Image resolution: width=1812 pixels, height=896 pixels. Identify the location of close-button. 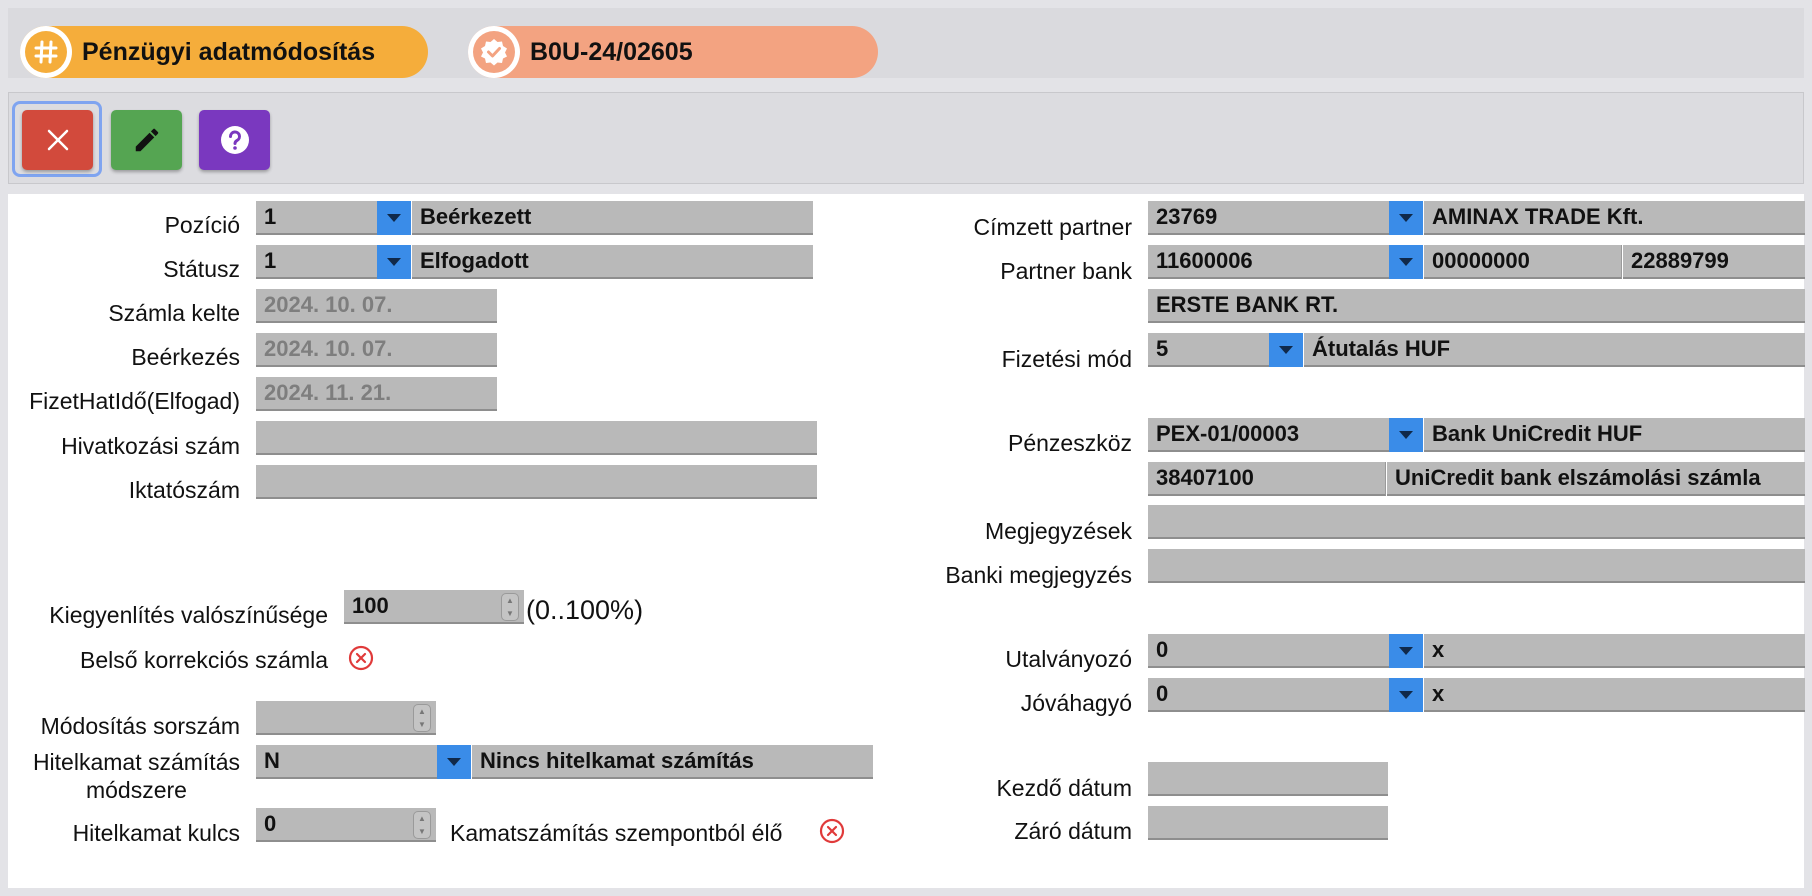
(57, 140).